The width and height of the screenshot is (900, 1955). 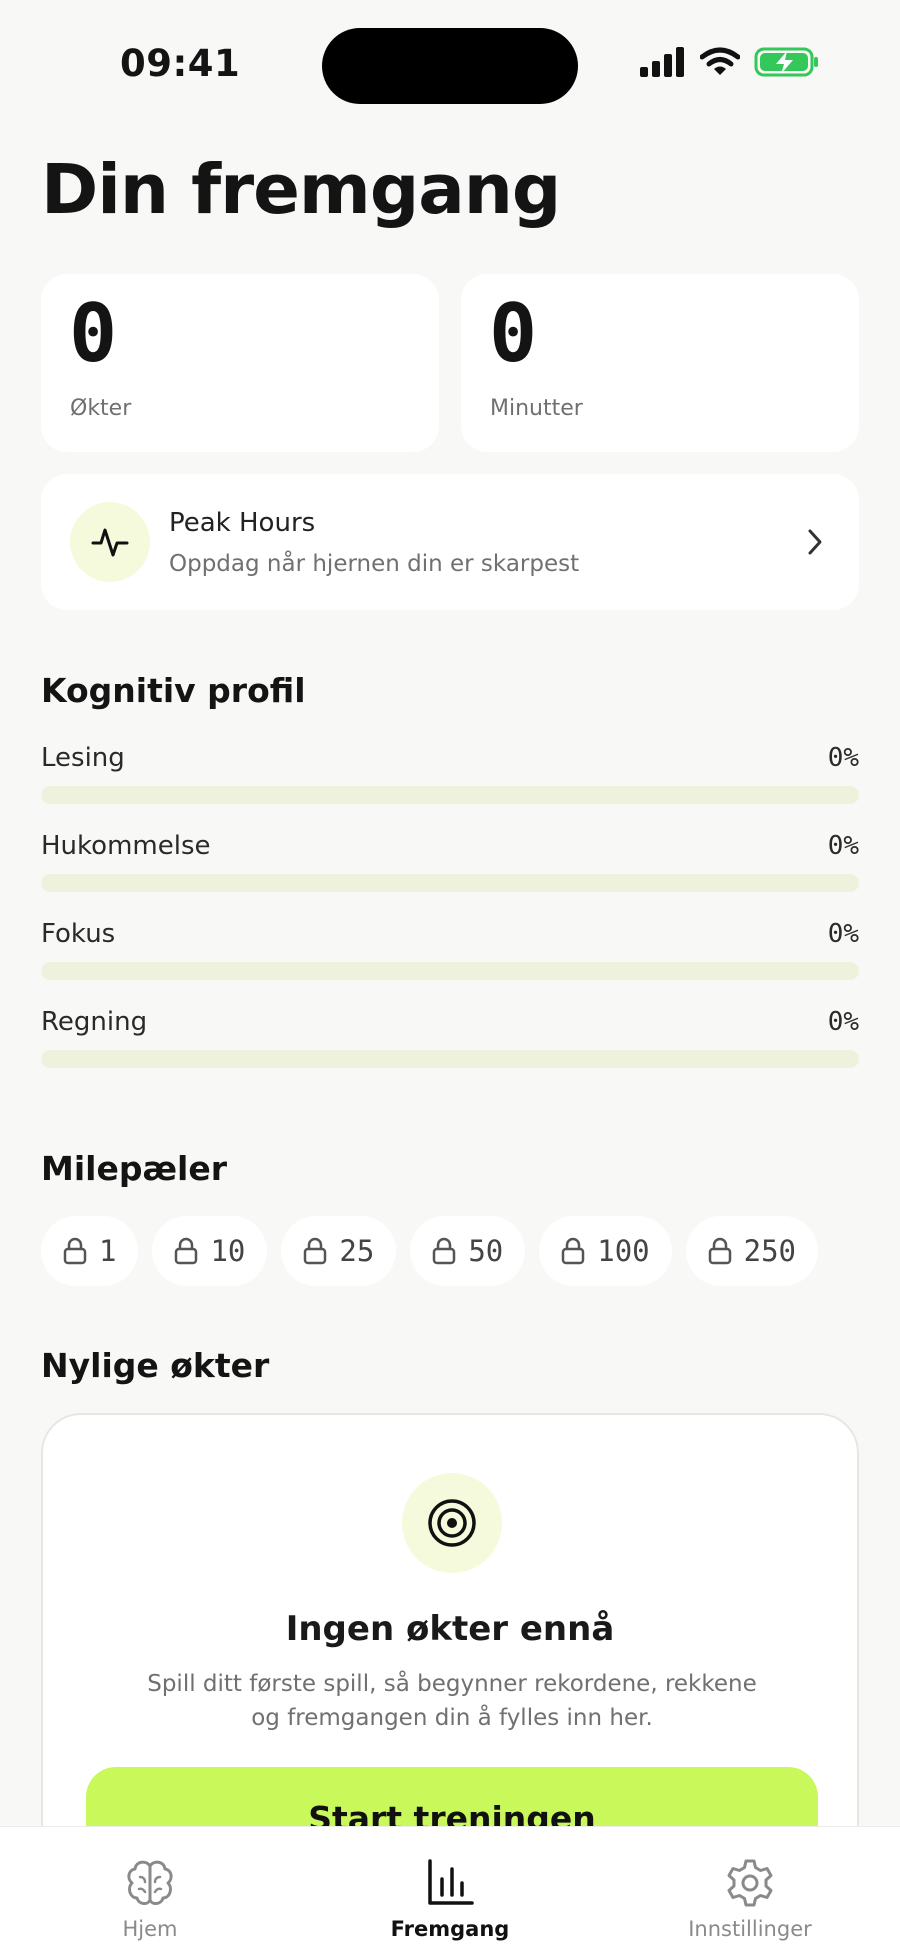 What do you see at coordinates (108, 1251) in the screenshot?
I see `milestone-value: 1` at bounding box center [108, 1251].